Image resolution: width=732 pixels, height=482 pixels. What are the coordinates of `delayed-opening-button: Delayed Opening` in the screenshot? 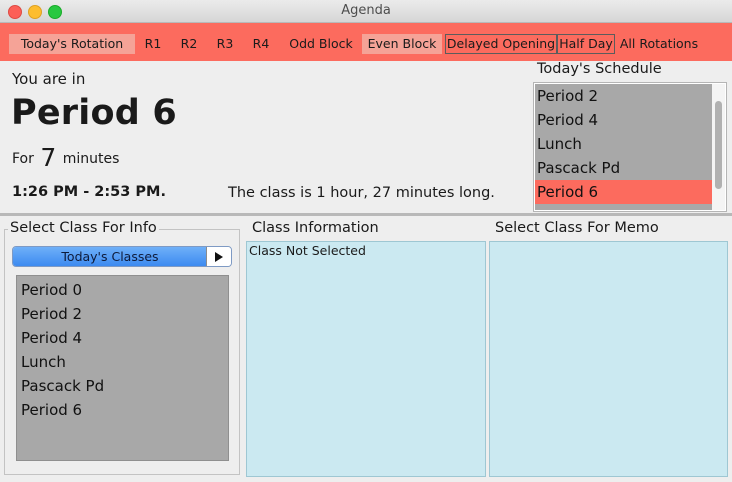 It's located at (501, 44).